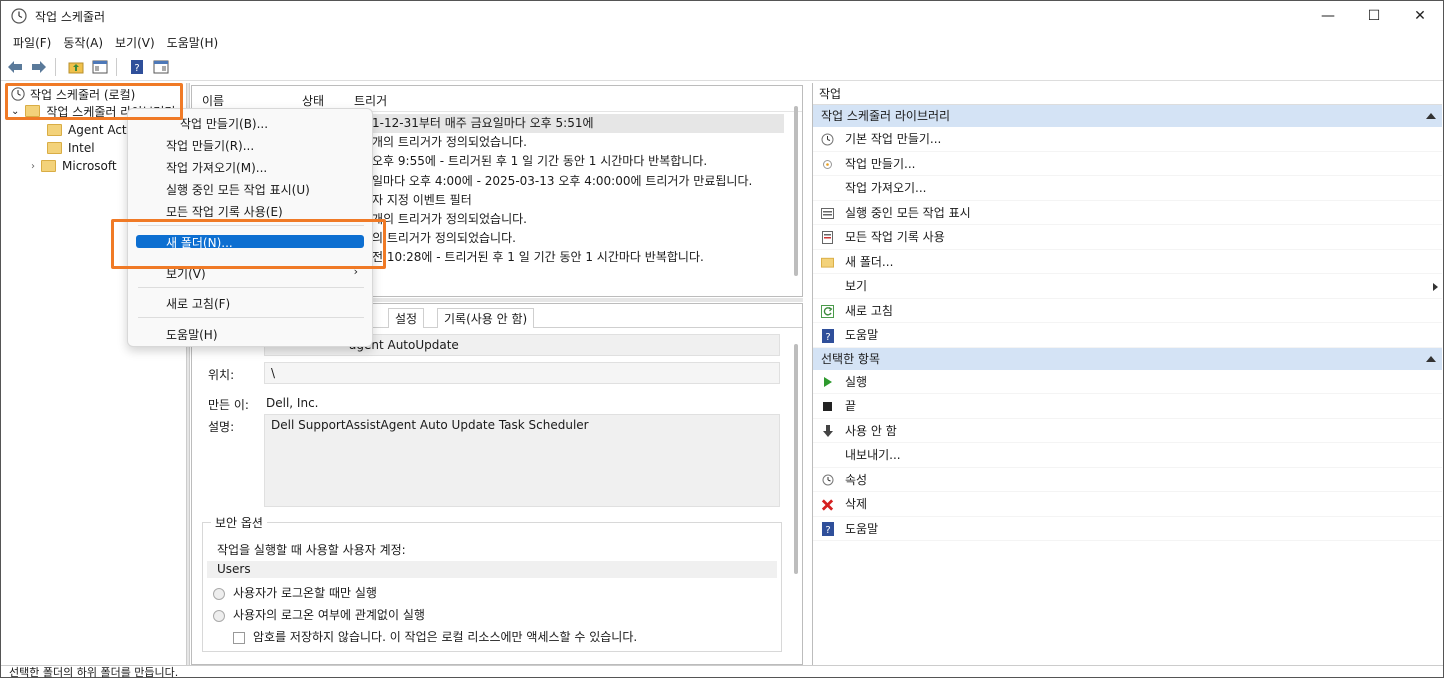 Image resolution: width=1444 pixels, height=678 pixels. I want to click on action-label: 모든 작업 기록 사용, so click(895, 237).